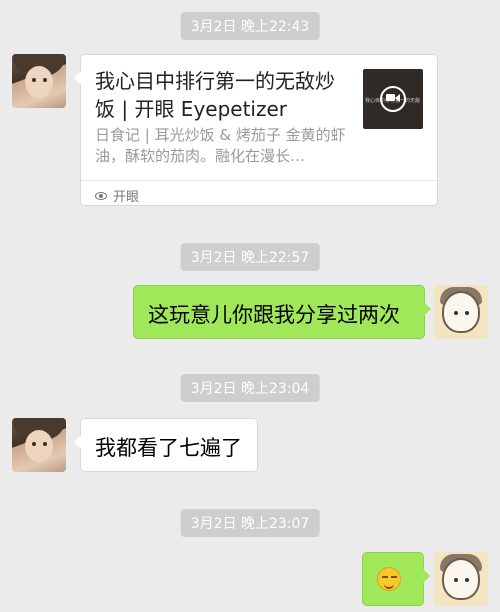  I want to click on message-text: 我都看了七遍了, so click(168, 448).